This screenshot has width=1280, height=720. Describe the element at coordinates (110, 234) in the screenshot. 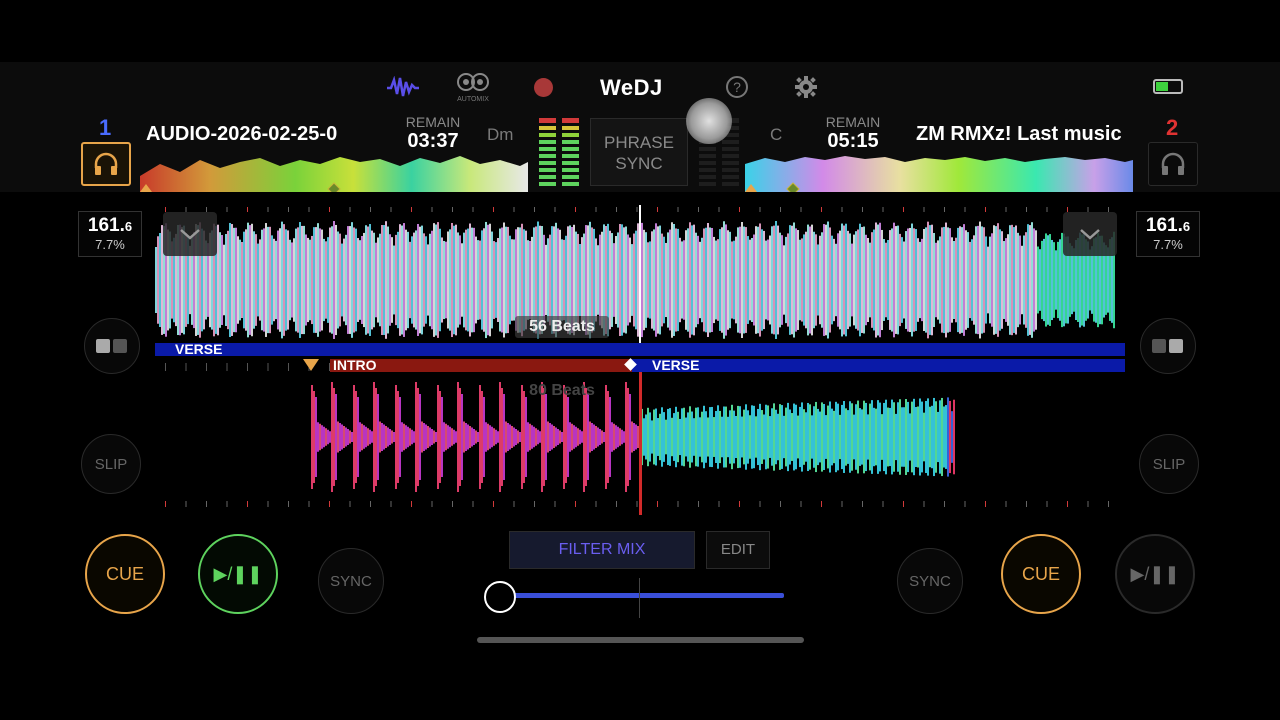

I see `deck1-bpm-display: 161.6 7.7%` at that location.